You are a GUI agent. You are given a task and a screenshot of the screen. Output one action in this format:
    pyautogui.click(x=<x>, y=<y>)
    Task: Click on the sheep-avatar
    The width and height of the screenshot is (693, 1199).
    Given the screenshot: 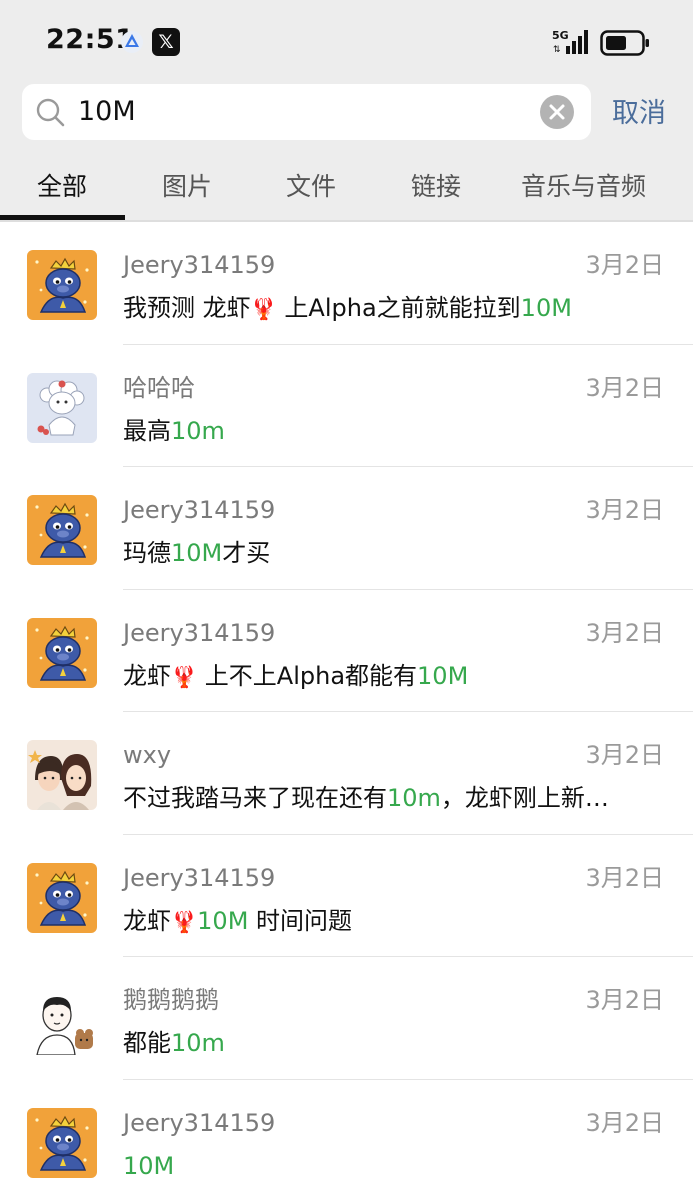 What is the action you would take?
    pyautogui.click(x=62, y=407)
    